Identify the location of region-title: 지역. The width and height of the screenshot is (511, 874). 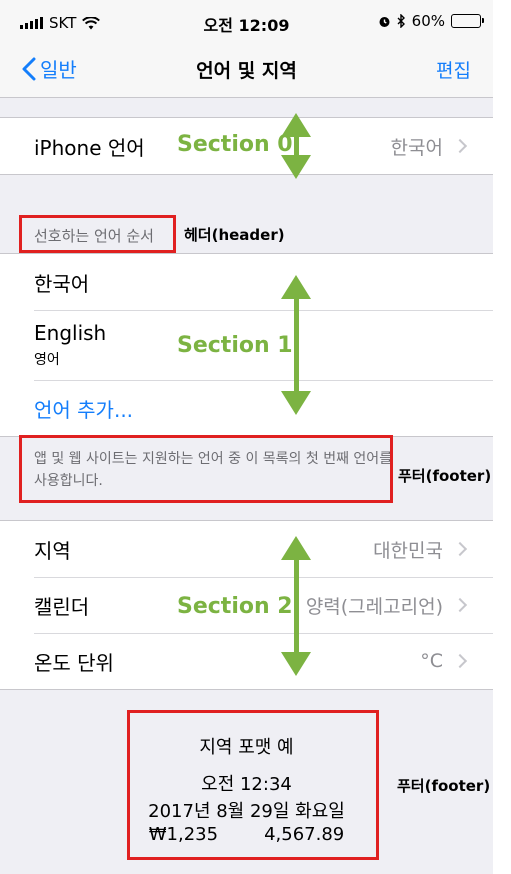
(52, 550).